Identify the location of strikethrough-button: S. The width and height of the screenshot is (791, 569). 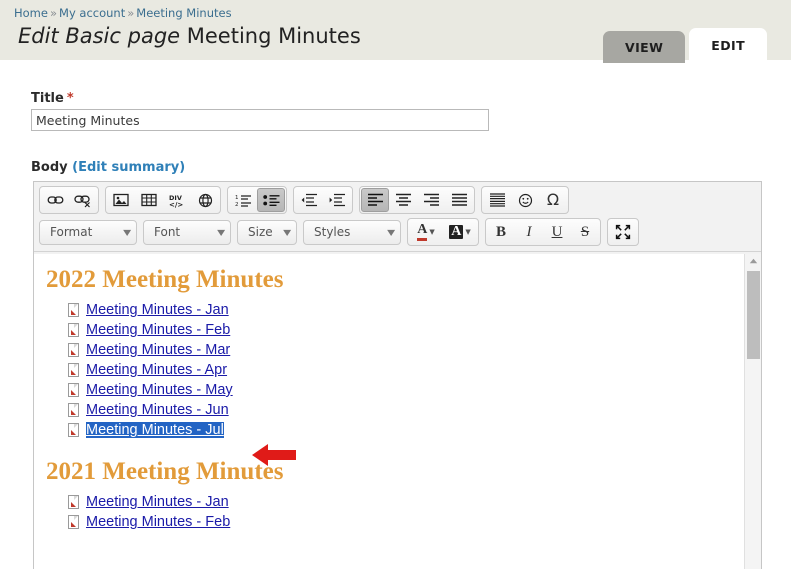
(585, 232).